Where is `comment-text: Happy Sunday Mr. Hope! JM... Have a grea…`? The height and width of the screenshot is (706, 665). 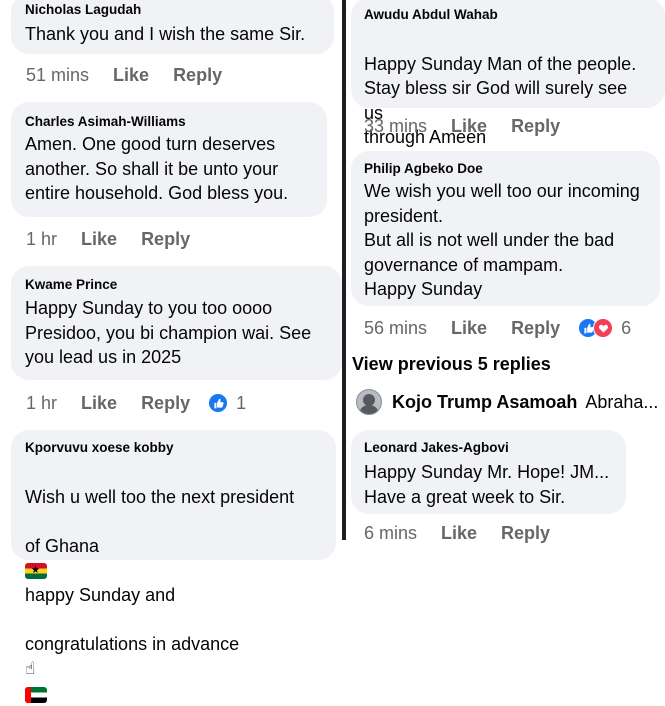 comment-text: Happy Sunday Mr. Hope! JM... Have a grea… is located at coordinates (487, 484).